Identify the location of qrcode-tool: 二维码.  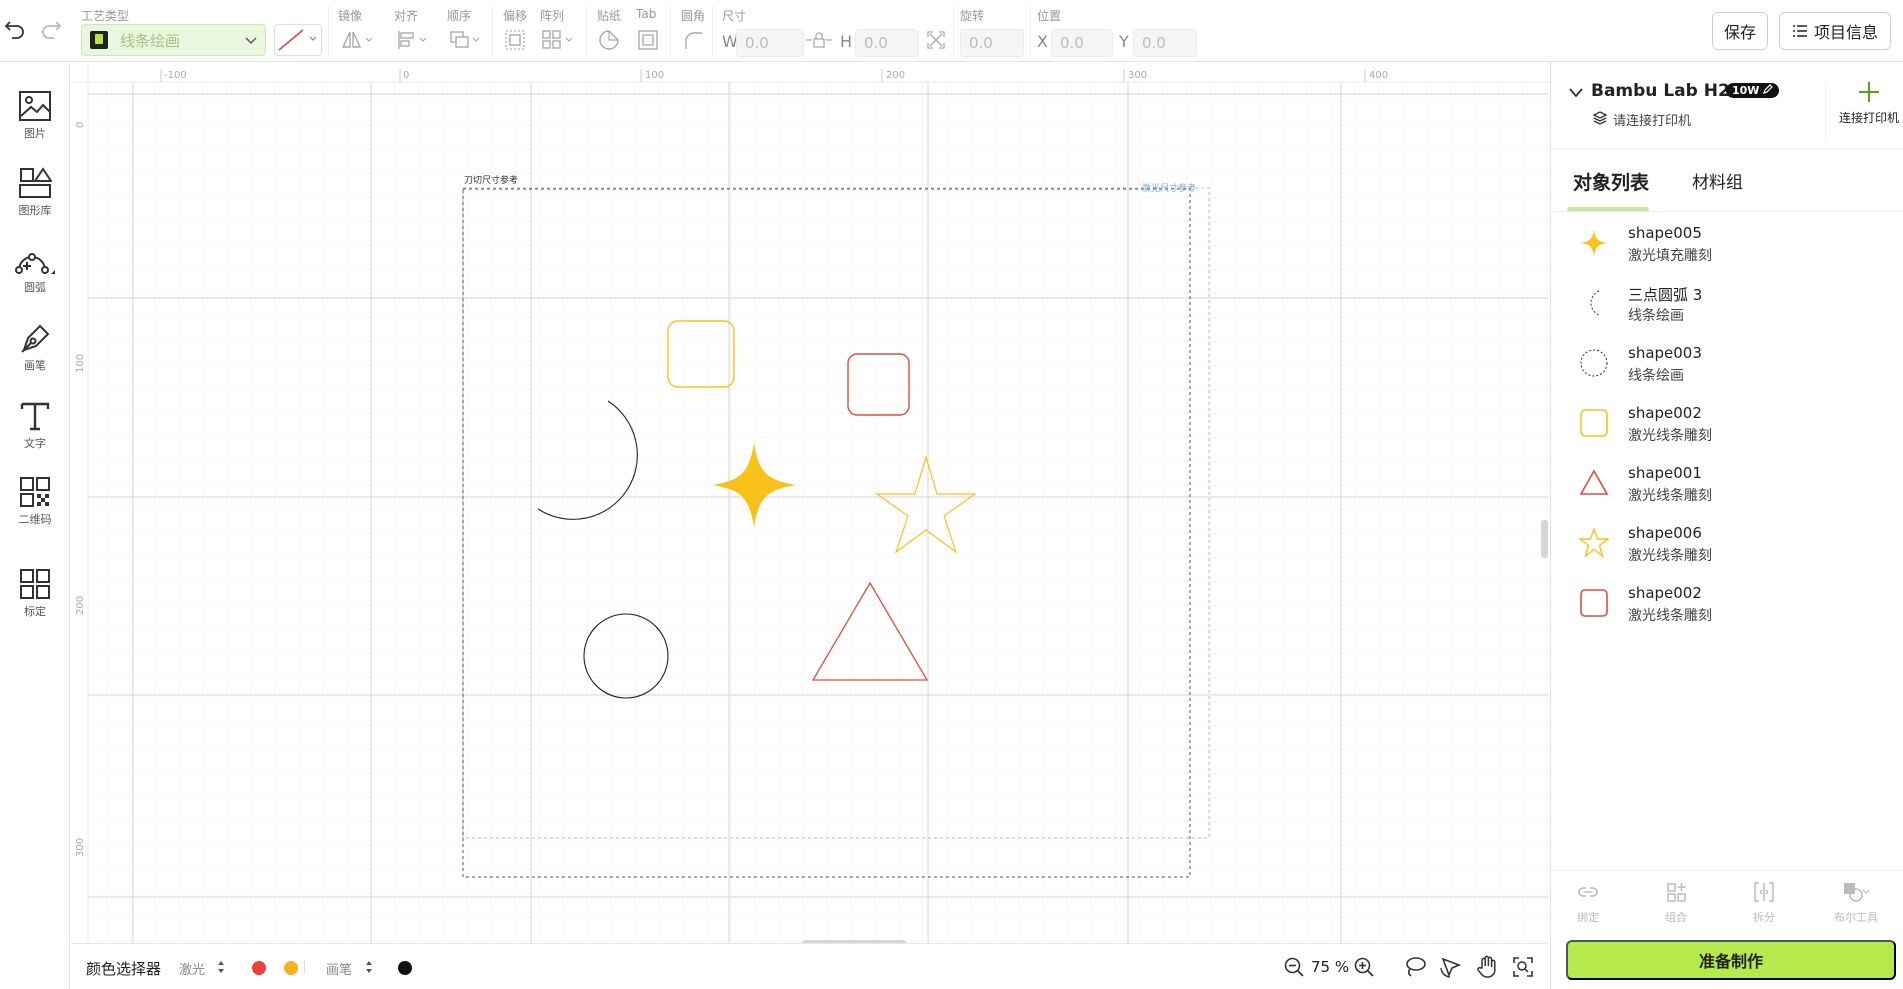
(35, 501).